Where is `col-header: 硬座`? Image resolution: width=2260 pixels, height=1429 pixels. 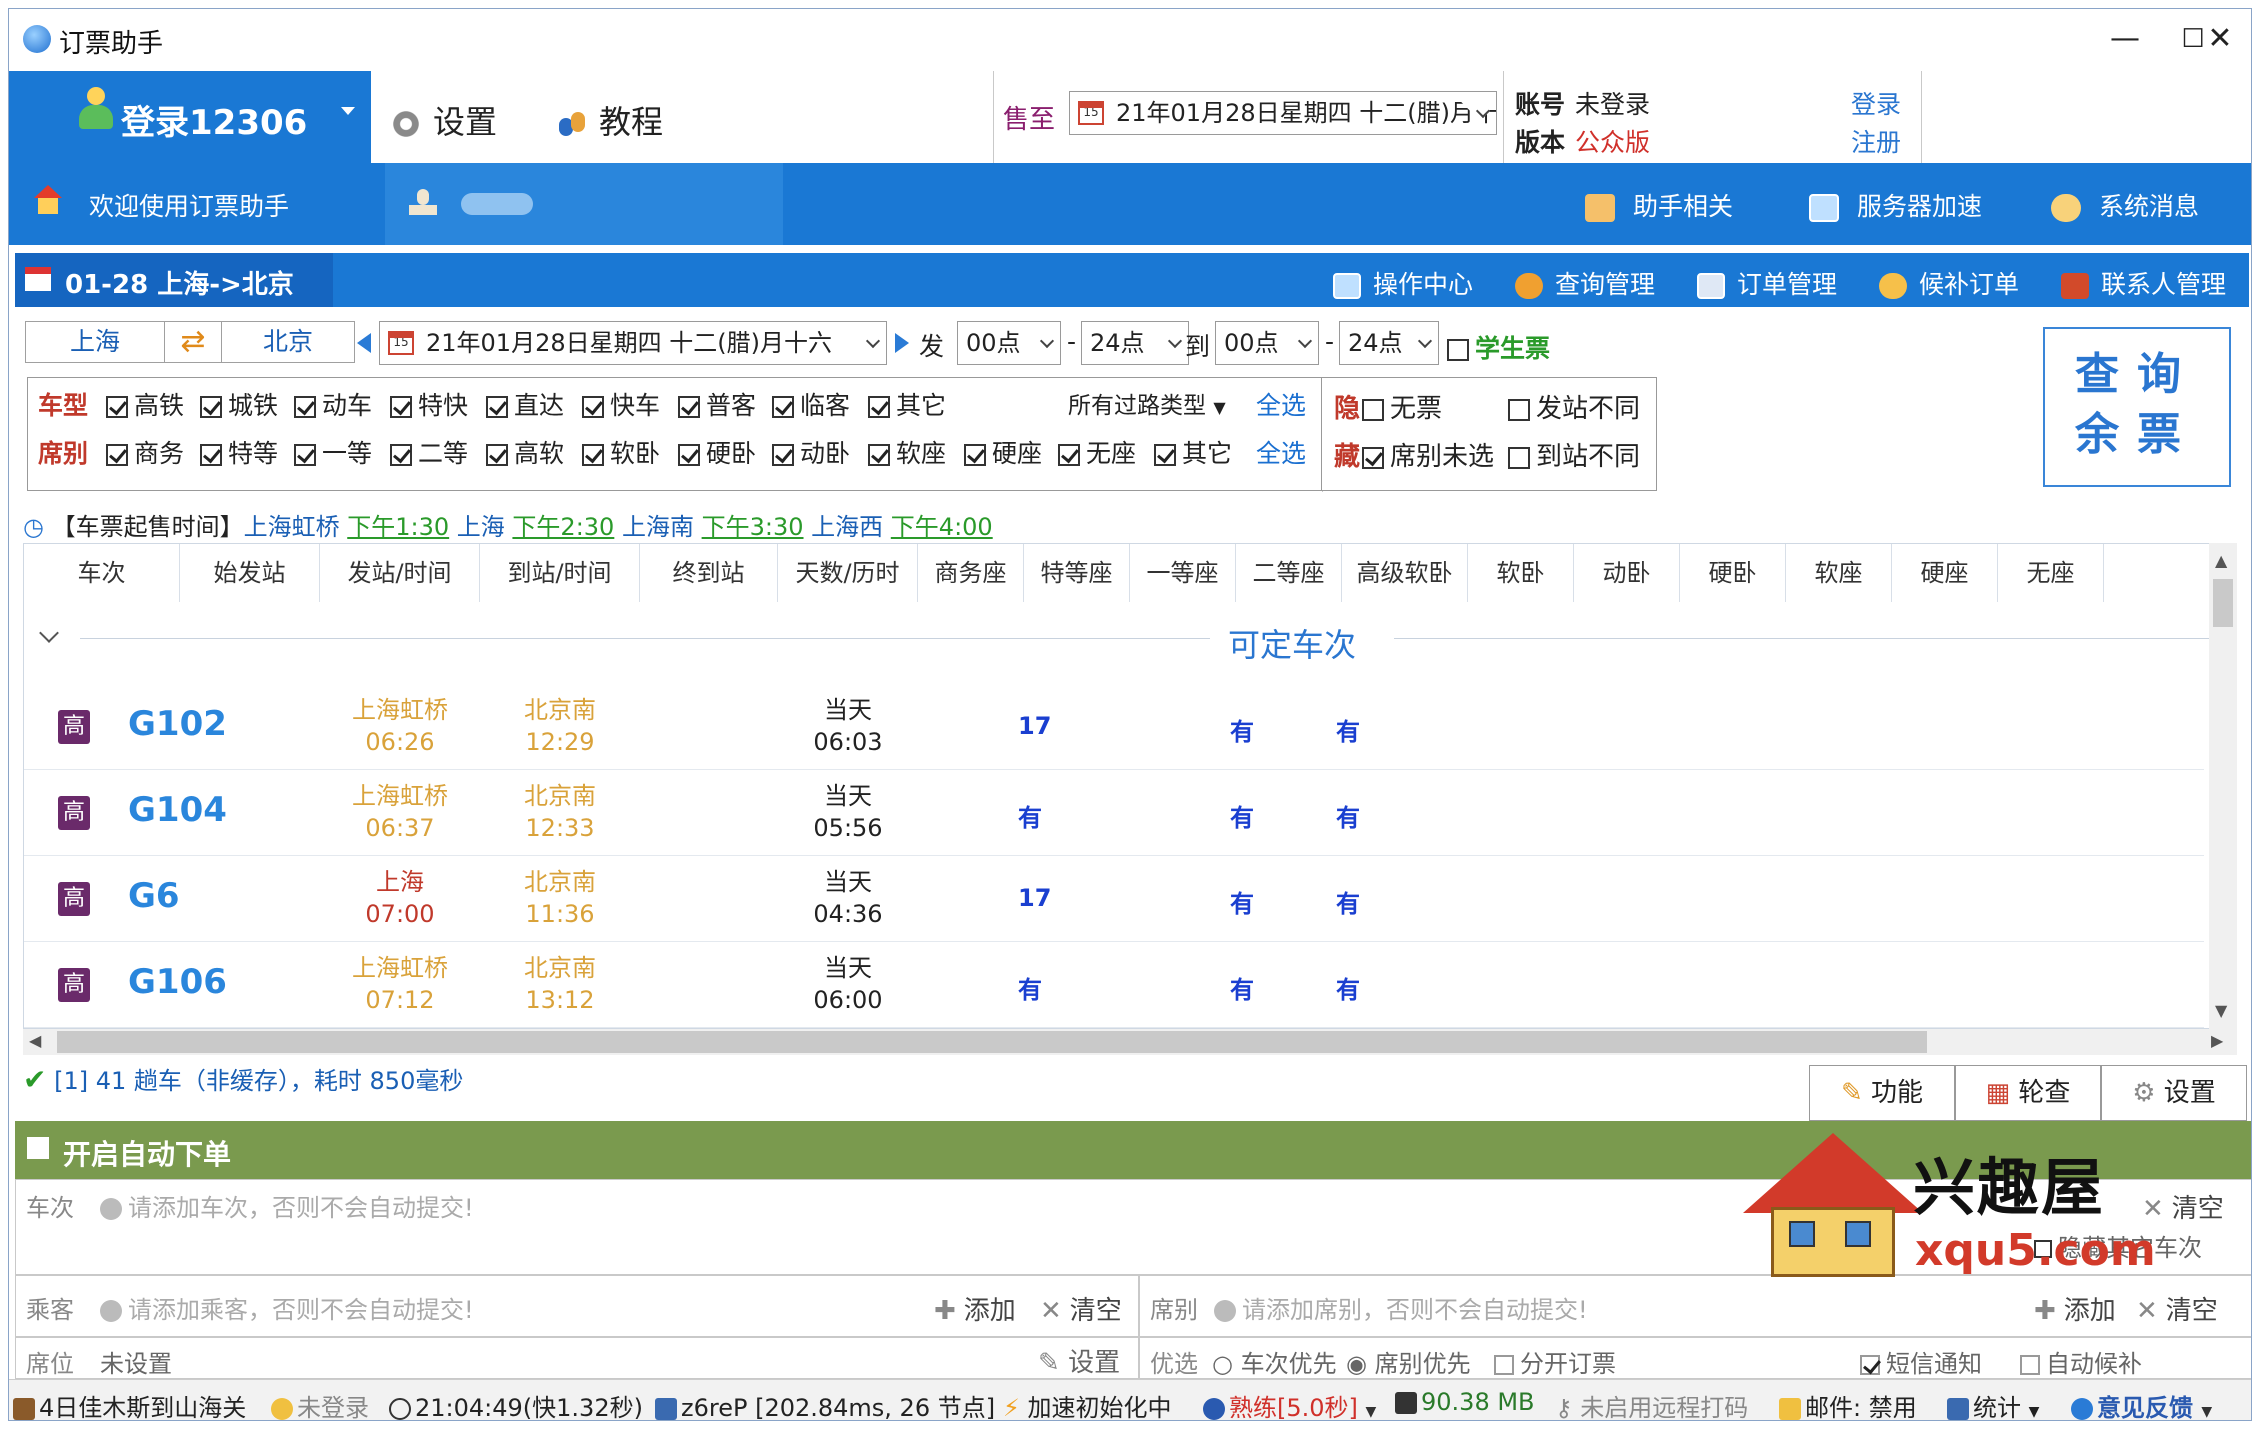
col-header: 硬座 is located at coordinates (1945, 573).